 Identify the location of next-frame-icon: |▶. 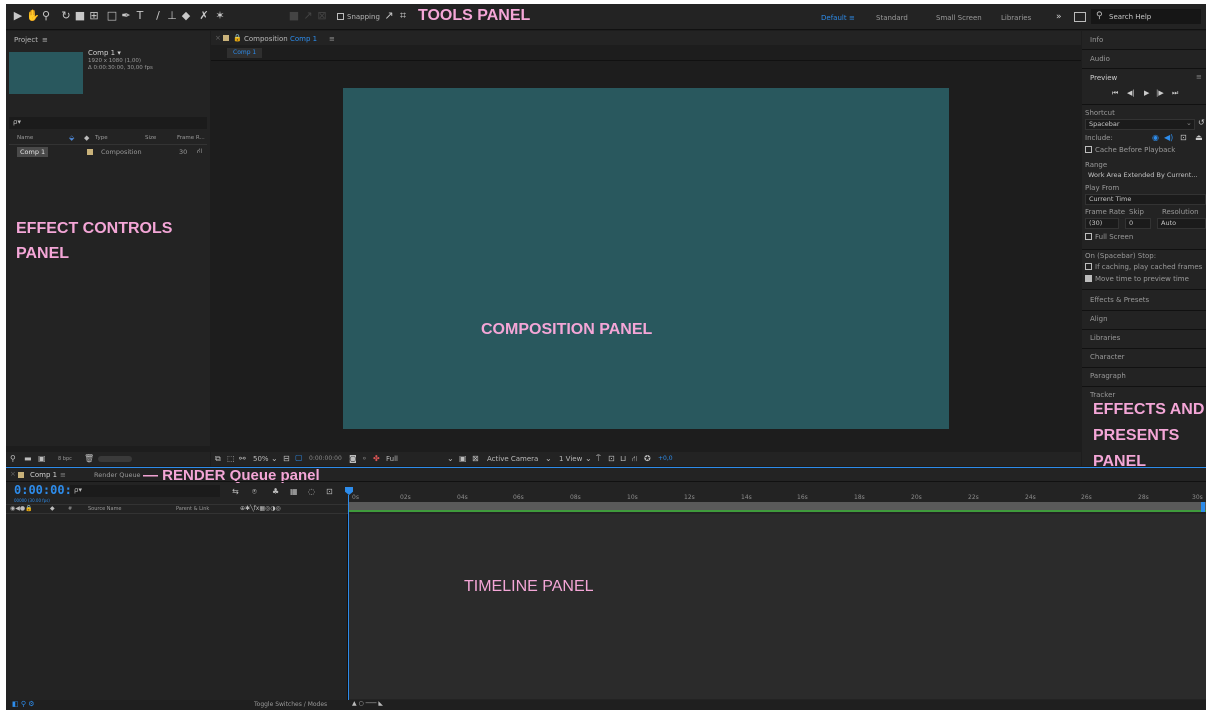
(1160, 93).